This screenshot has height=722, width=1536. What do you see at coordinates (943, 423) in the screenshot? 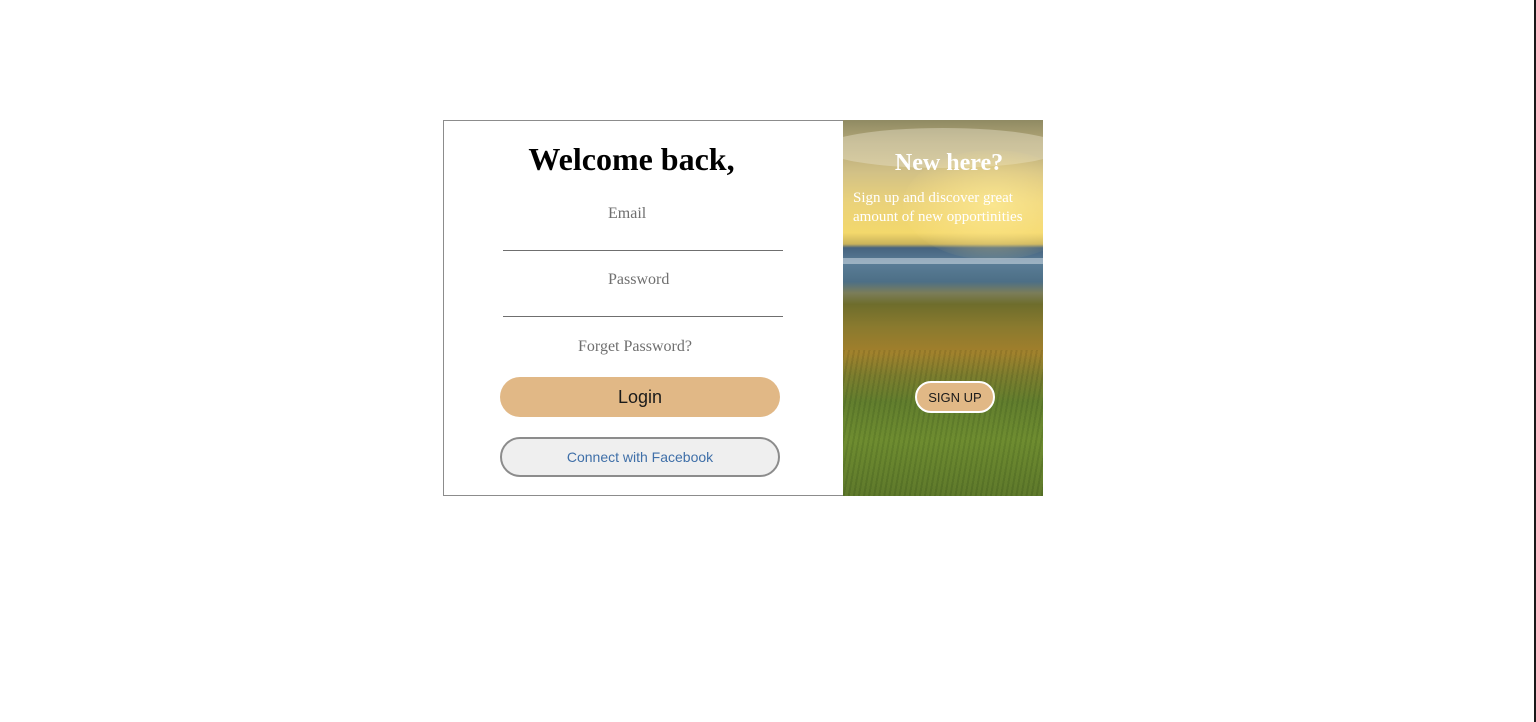
I see `background-grass` at bounding box center [943, 423].